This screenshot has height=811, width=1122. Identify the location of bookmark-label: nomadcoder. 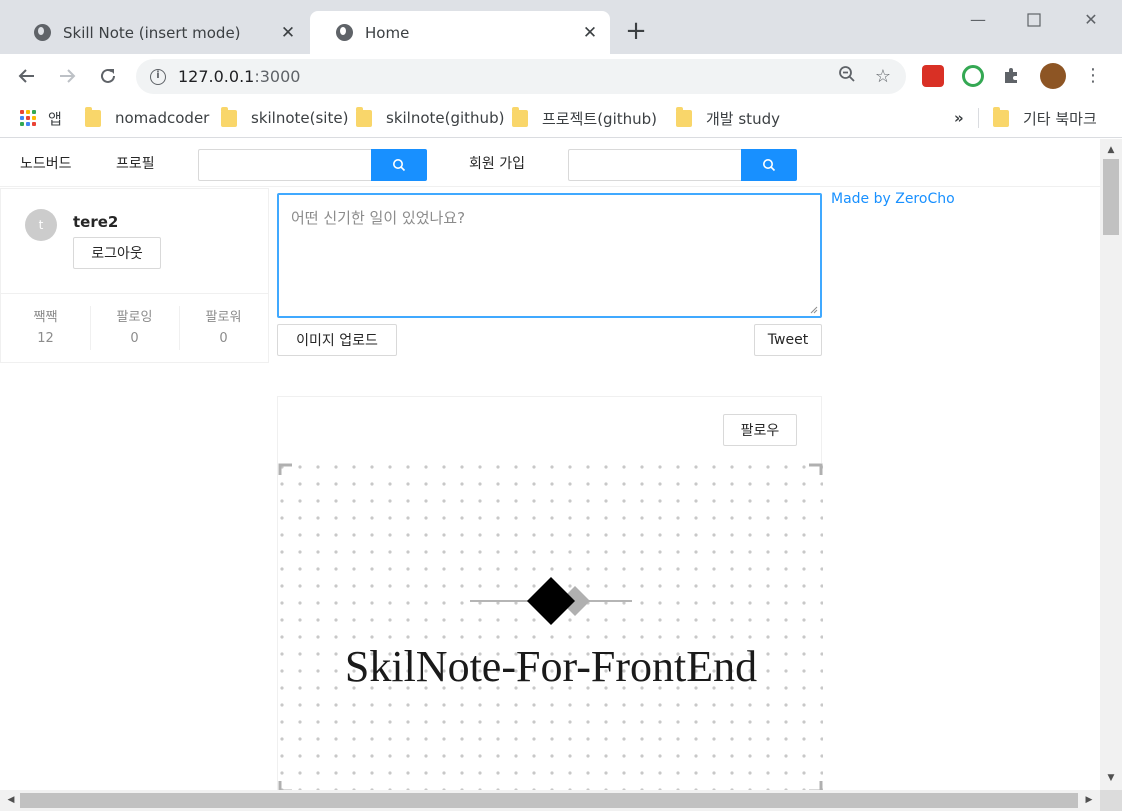
(162, 118).